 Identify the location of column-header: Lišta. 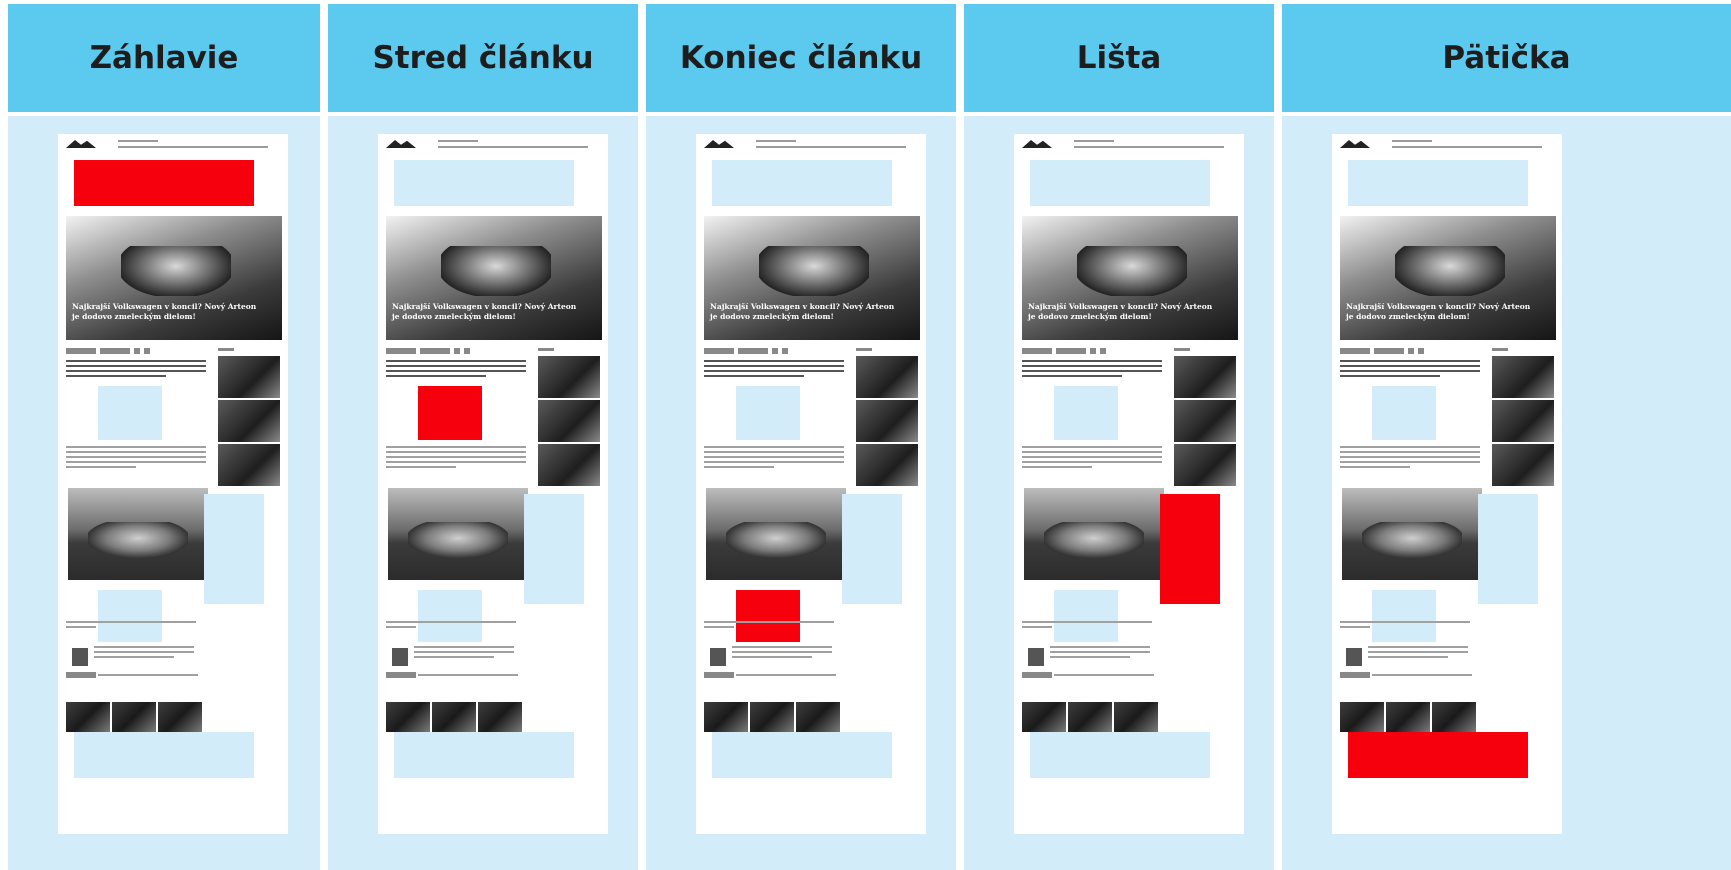
(1119, 58).